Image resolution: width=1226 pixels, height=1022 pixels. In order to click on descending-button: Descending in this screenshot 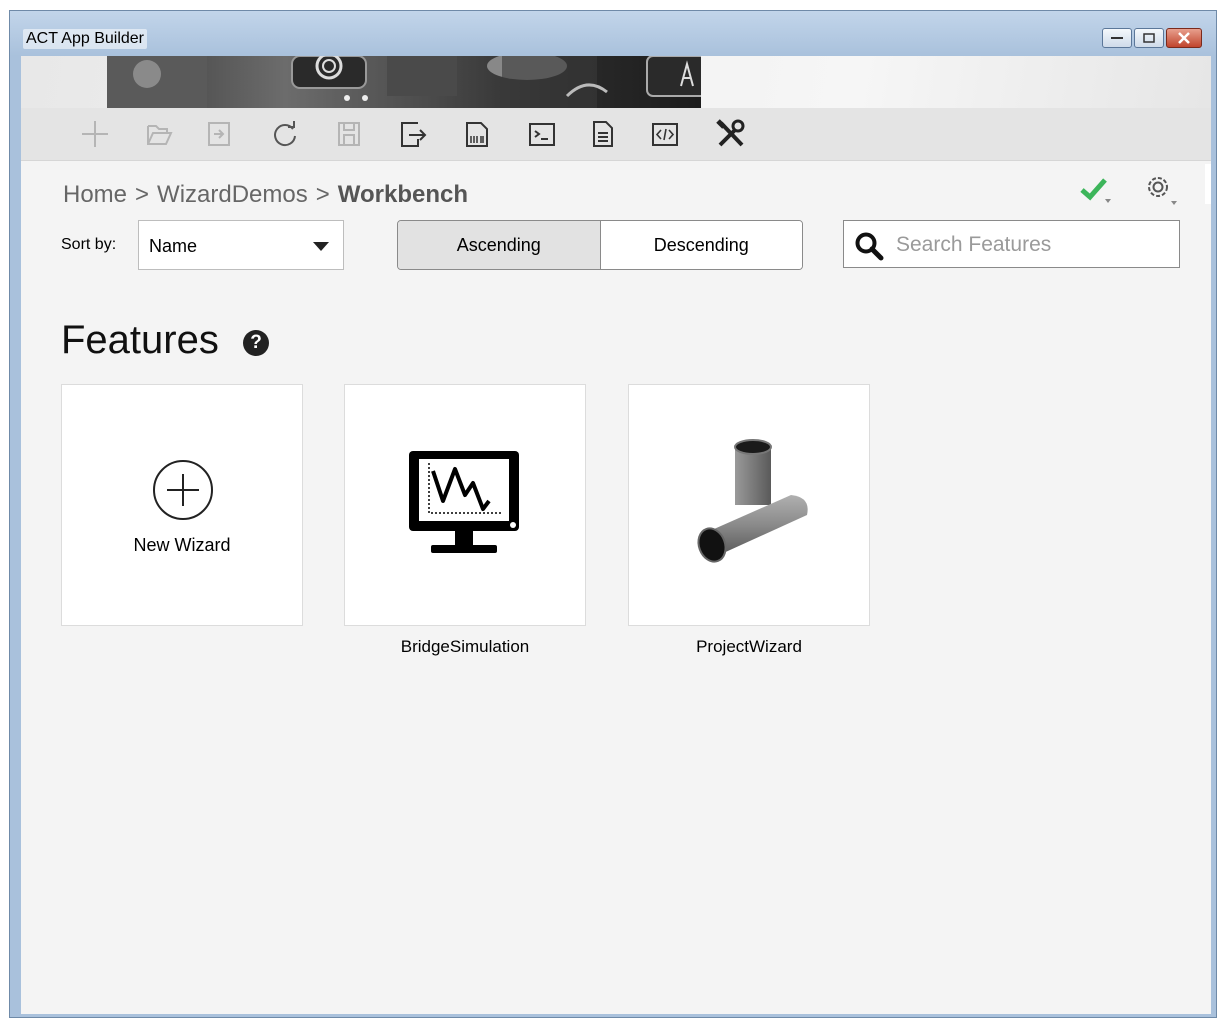, I will do `click(701, 245)`.